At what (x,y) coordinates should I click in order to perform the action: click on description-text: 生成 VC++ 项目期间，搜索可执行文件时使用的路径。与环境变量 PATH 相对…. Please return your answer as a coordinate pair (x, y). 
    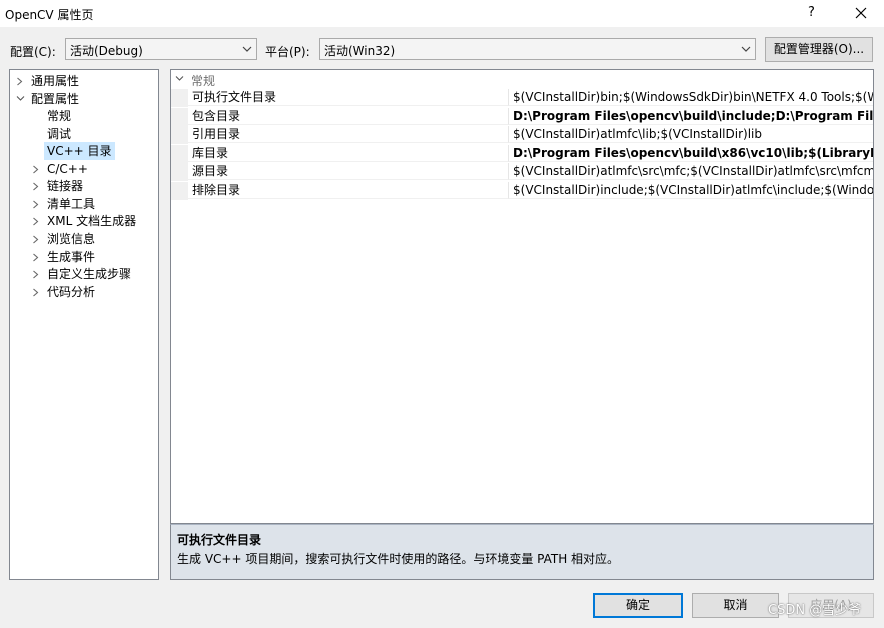
    Looking at the image, I should click on (398, 559).